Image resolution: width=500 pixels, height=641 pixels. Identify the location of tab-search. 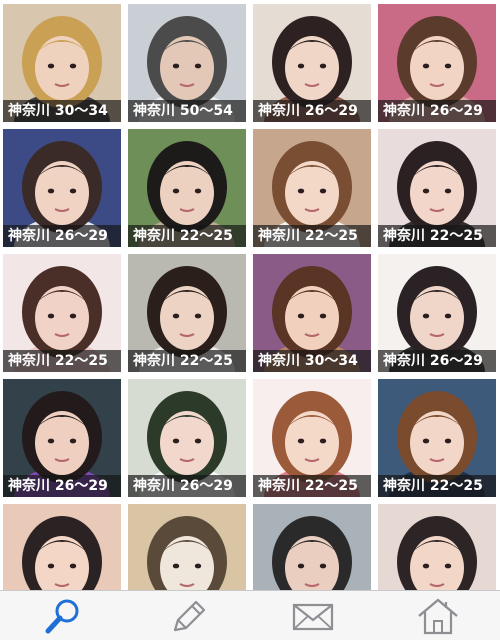
(62, 616).